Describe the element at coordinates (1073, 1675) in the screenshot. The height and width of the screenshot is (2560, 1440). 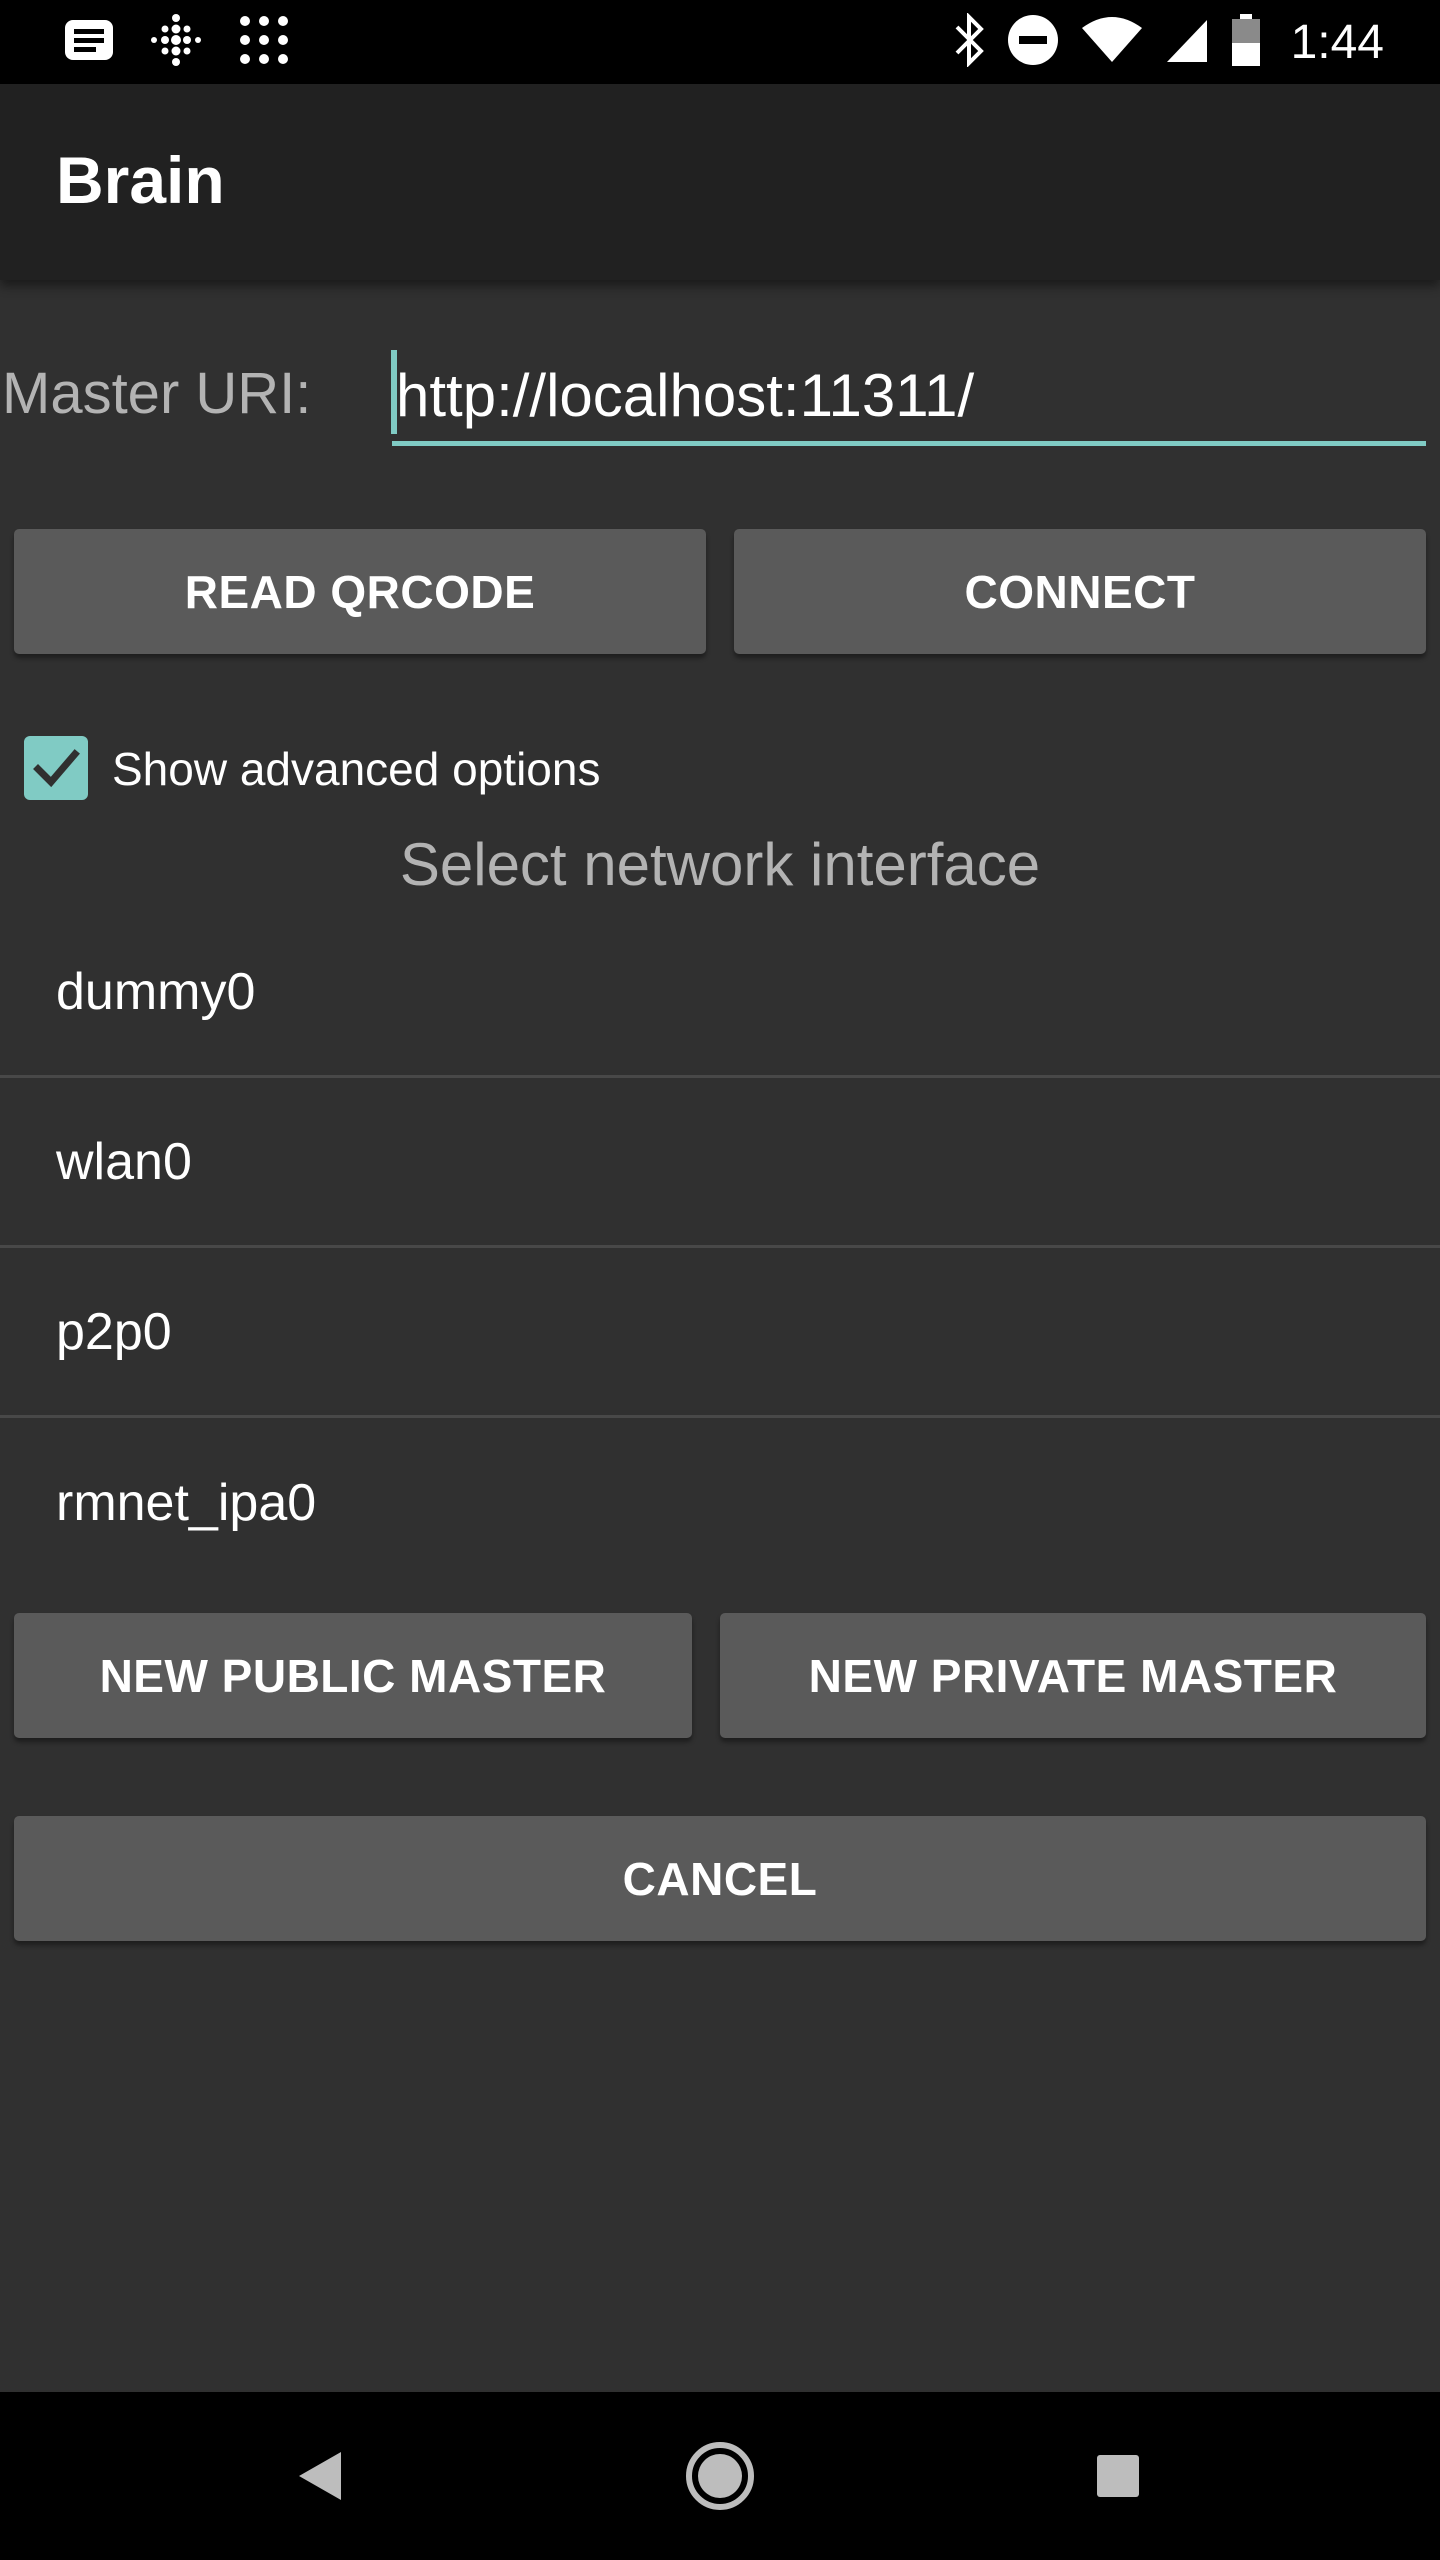
I see `new-private-master-button: NEW PRIVATE MASTER` at that location.